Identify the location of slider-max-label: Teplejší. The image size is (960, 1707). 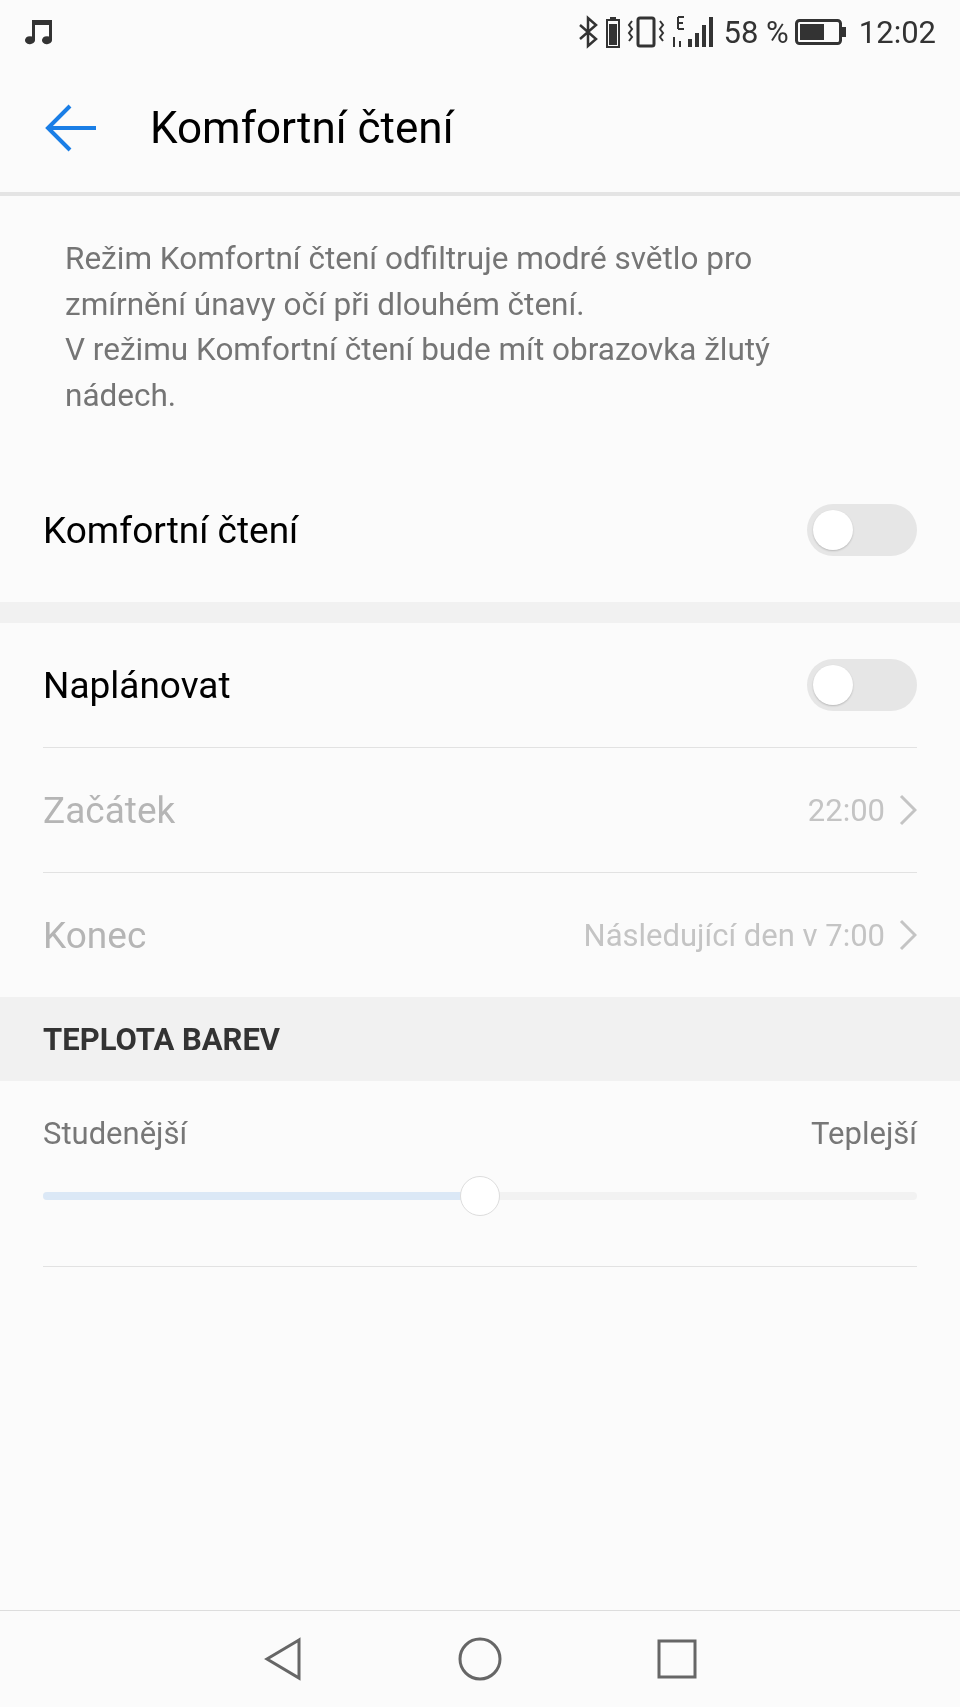
(864, 1133).